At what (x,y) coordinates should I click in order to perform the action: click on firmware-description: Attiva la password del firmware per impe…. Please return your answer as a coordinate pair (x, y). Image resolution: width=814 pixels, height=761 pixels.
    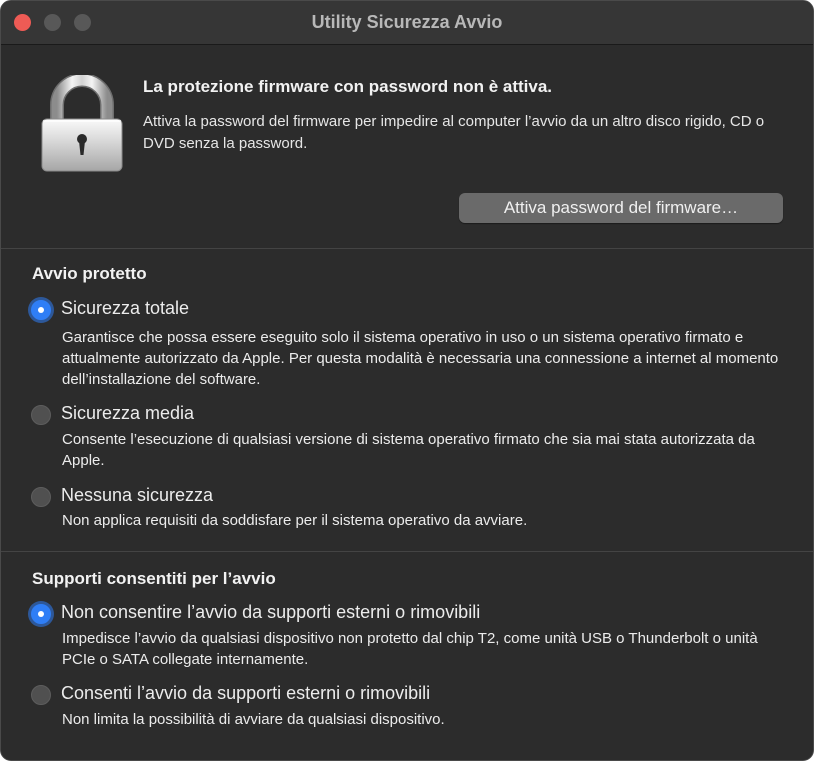
    Looking at the image, I should click on (454, 132).